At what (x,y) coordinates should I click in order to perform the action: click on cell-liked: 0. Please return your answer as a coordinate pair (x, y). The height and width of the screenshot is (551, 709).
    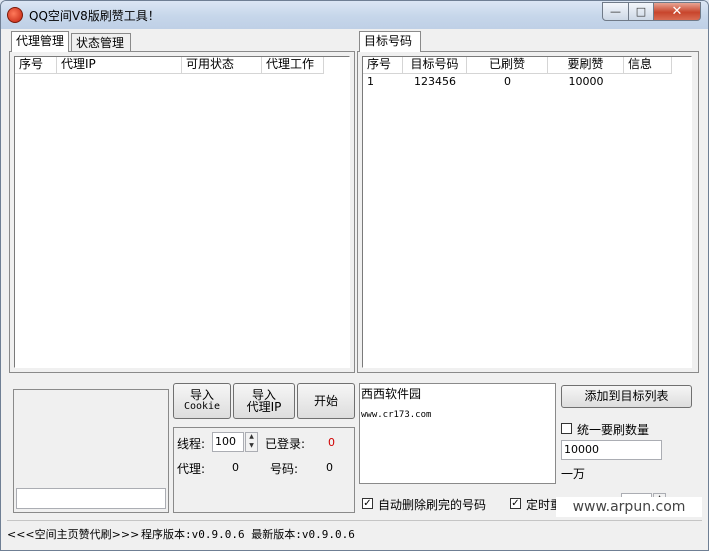
    Looking at the image, I should click on (507, 81).